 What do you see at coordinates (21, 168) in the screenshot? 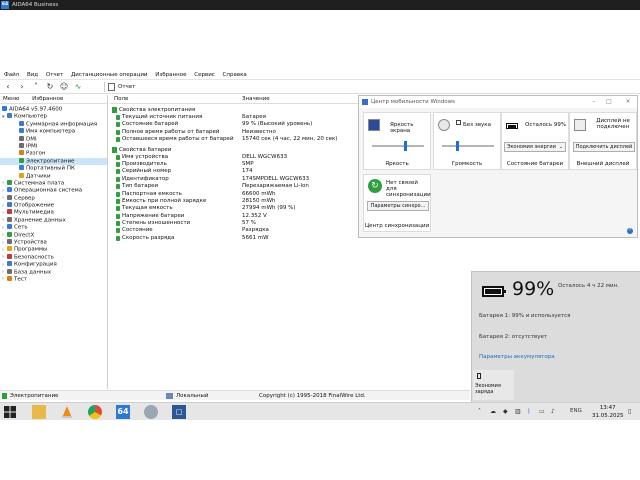
I see `tree-item-icon` at bounding box center [21, 168].